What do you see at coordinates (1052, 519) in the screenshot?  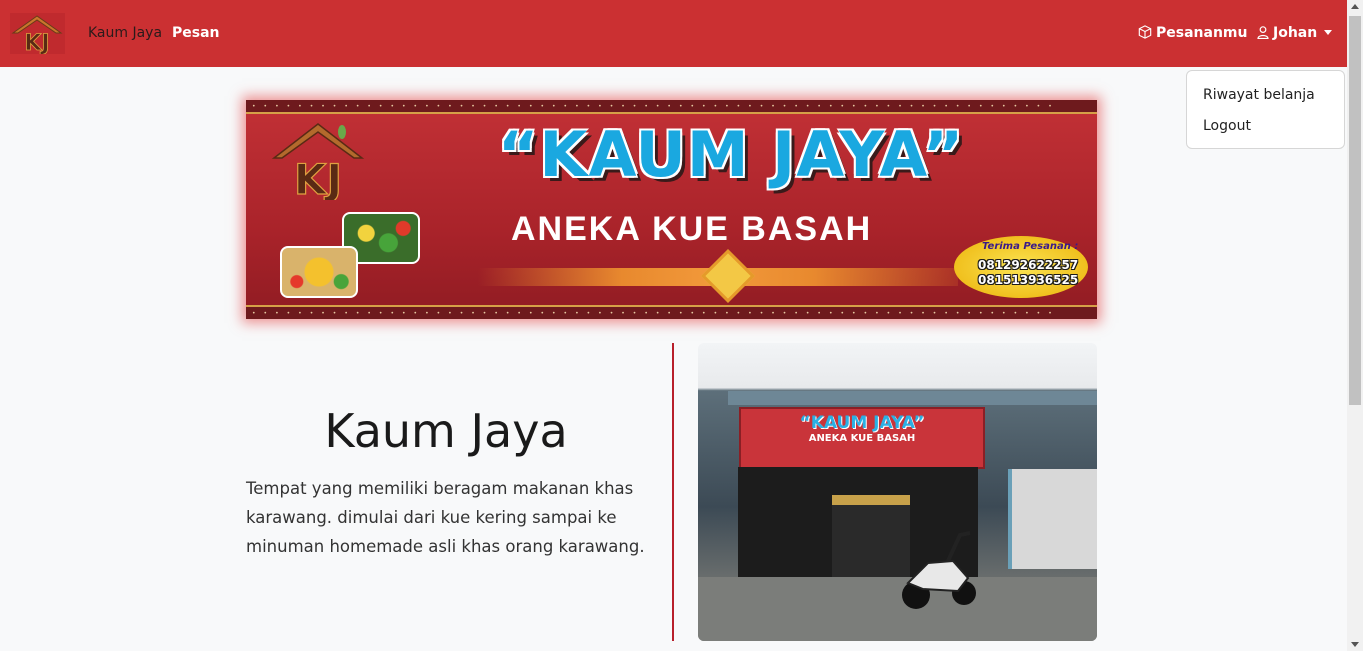 I see `photo-side-cabinet` at bounding box center [1052, 519].